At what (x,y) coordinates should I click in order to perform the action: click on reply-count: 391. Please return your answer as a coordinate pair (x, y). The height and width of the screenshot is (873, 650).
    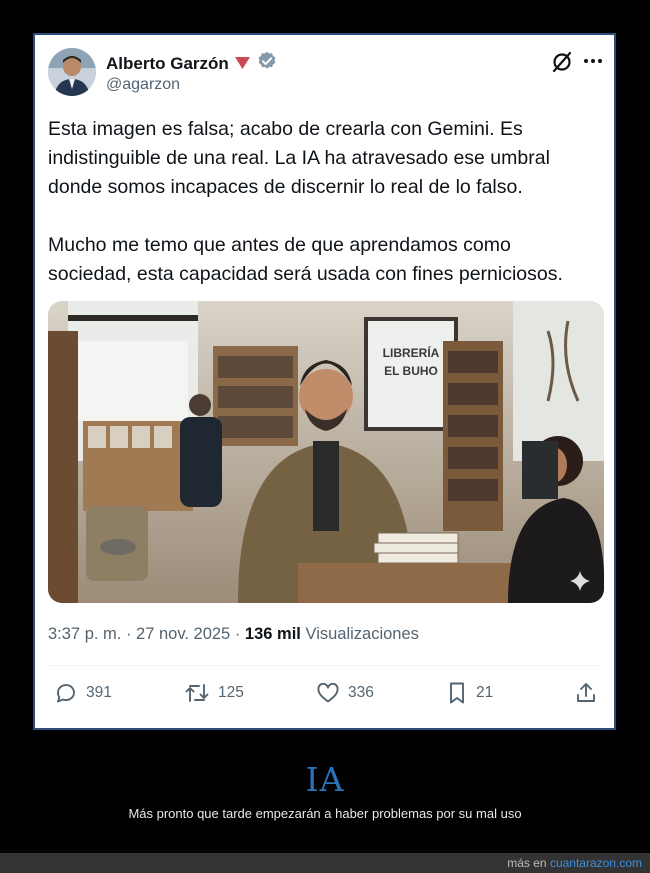
    Looking at the image, I should click on (99, 692).